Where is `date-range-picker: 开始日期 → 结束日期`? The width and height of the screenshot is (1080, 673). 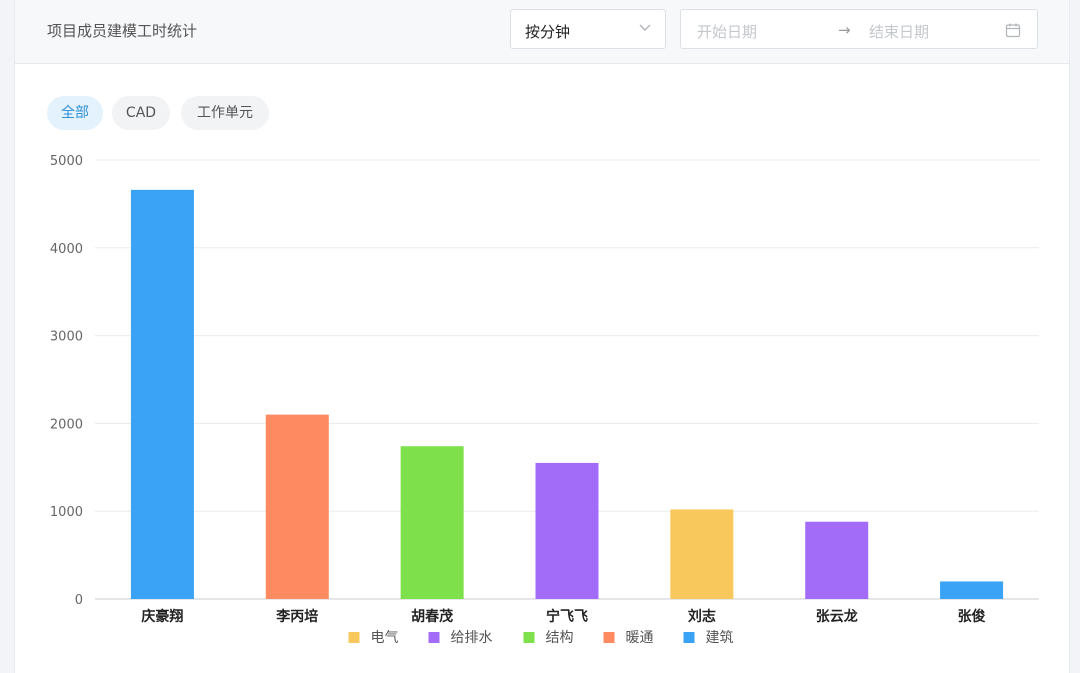 date-range-picker: 开始日期 → 结束日期 is located at coordinates (859, 29).